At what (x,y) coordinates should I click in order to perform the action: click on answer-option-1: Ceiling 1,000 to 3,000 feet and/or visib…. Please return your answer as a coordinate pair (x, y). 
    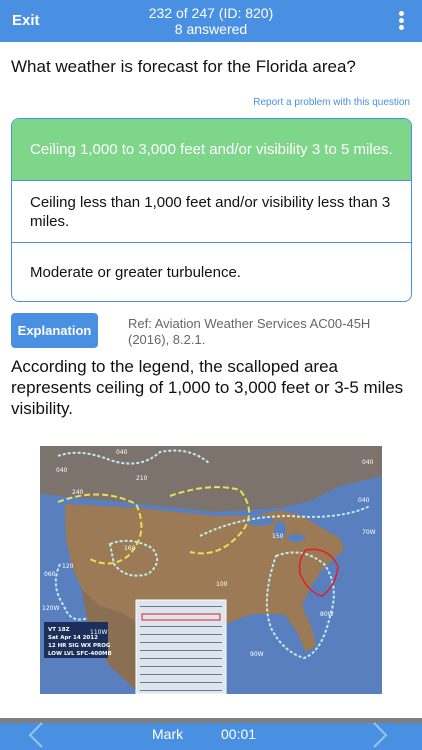
    Looking at the image, I should click on (211, 150).